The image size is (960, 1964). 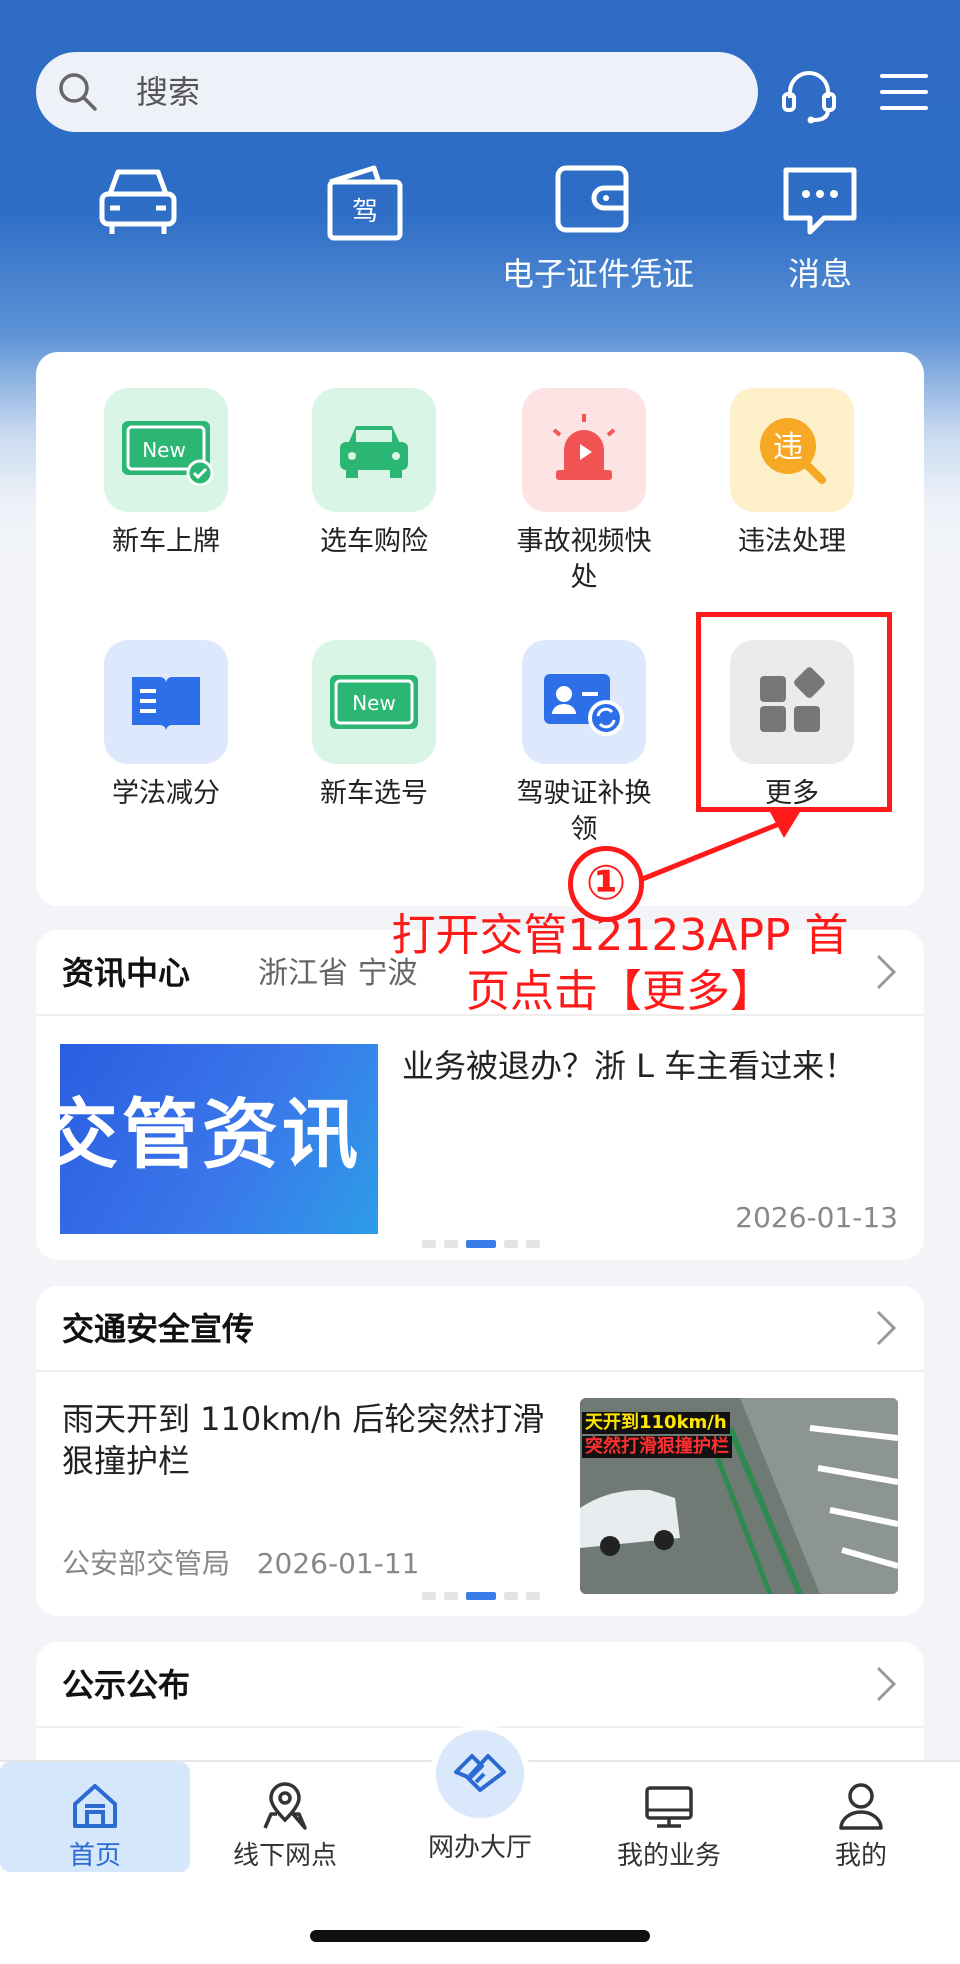 I want to click on safety-carousel-dots, so click(x=481, y=1597).